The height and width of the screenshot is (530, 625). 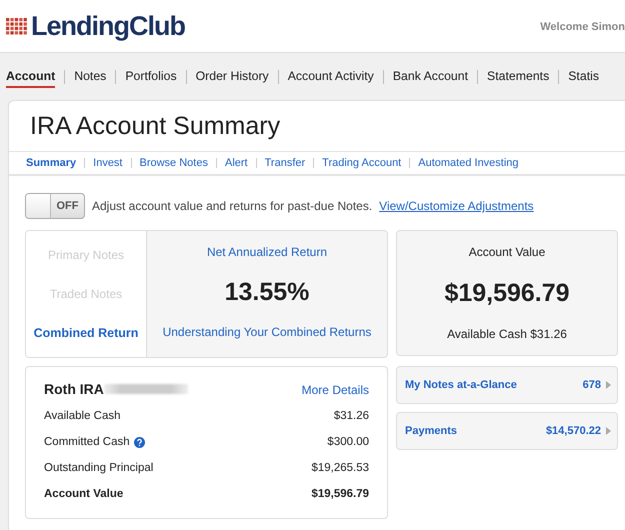 What do you see at coordinates (468, 163) in the screenshot?
I see `subnav-link: Automated Investing` at bounding box center [468, 163].